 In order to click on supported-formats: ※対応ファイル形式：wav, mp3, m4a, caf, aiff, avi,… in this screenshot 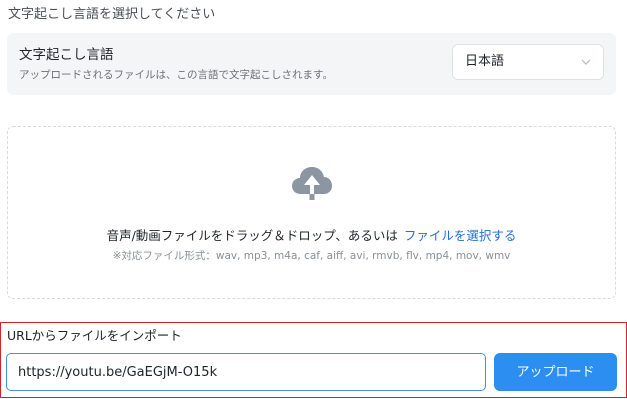, I will do `click(311, 256)`.